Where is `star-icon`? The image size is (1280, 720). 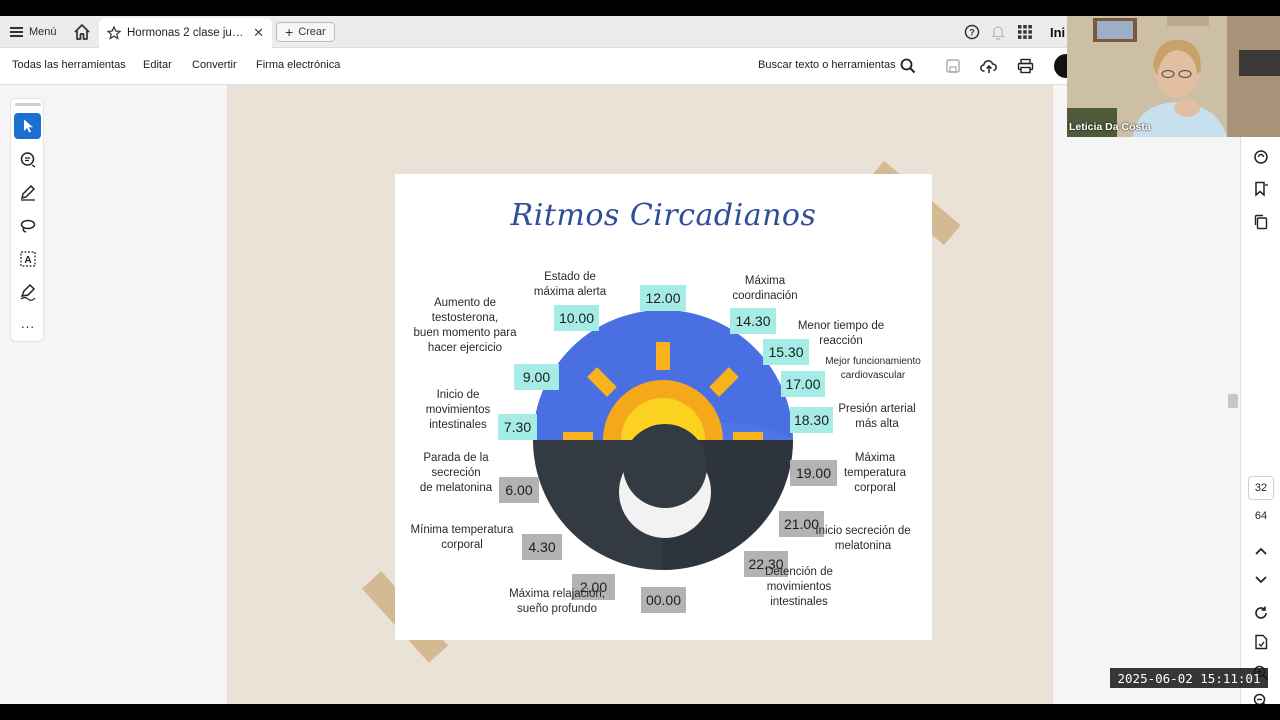
star-icon is located at coordinates (114, 33).